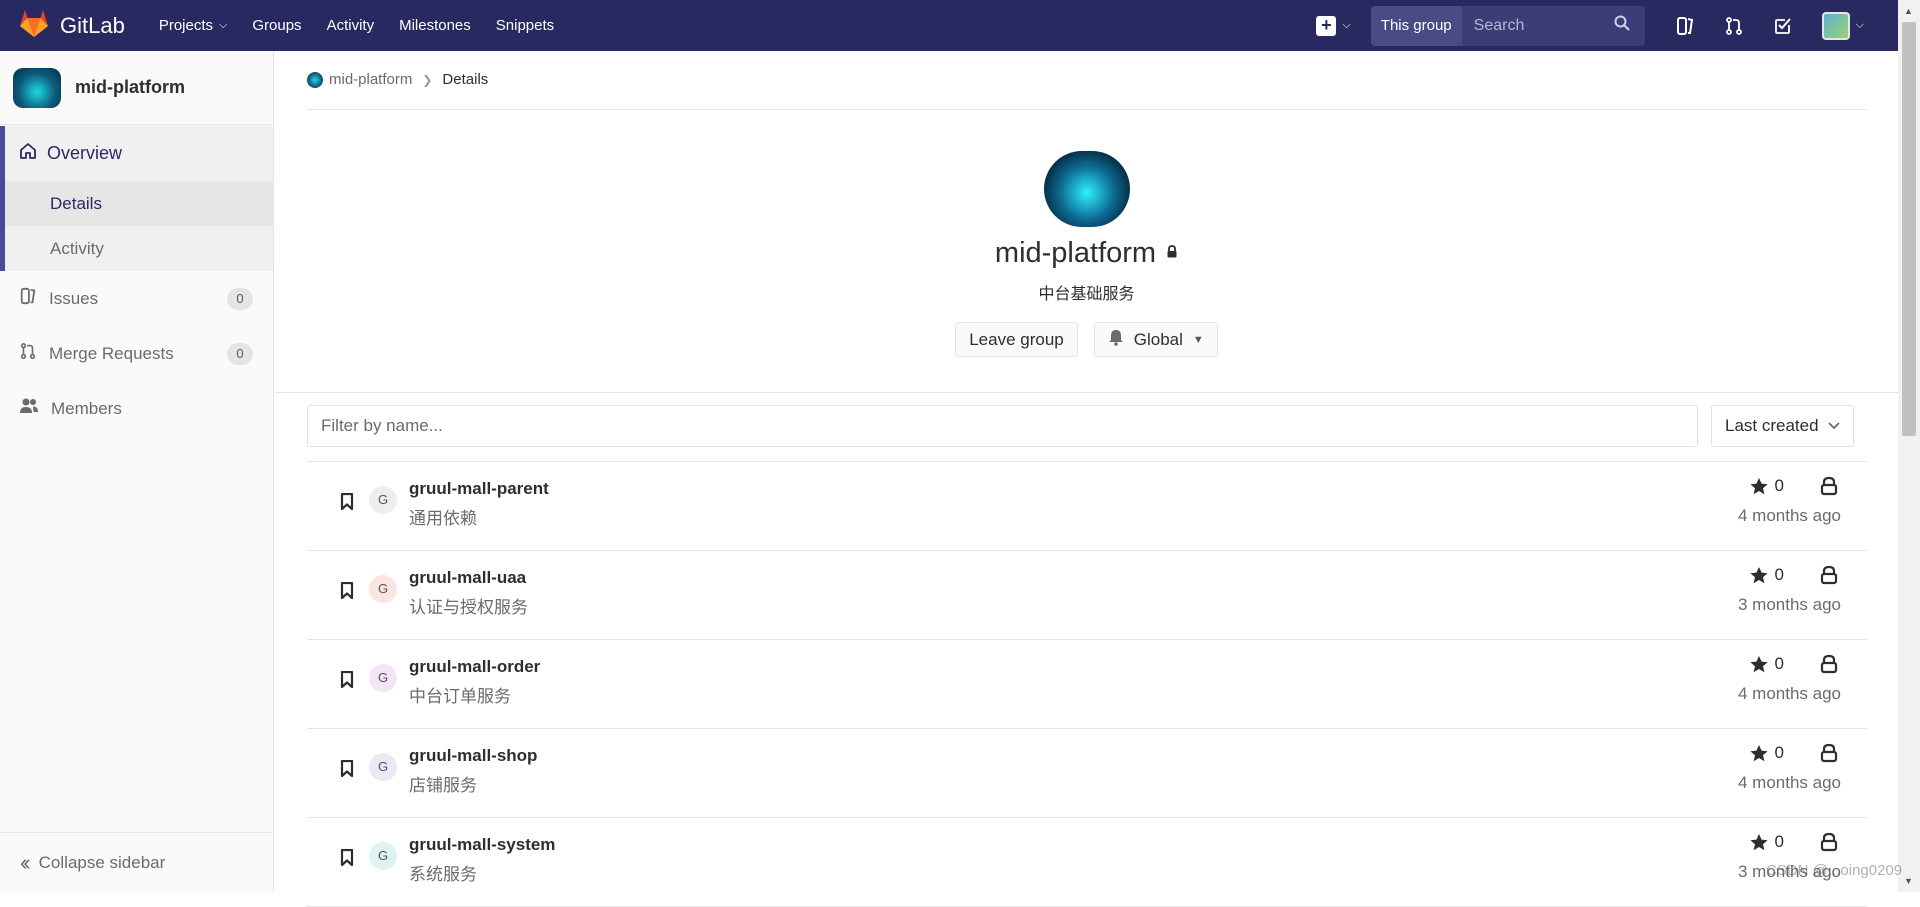 The height and width of the screenshot is (907, 1920). Describe the element at coordinates (1543, 25) in the screenshot. I see `search-input` at that location.